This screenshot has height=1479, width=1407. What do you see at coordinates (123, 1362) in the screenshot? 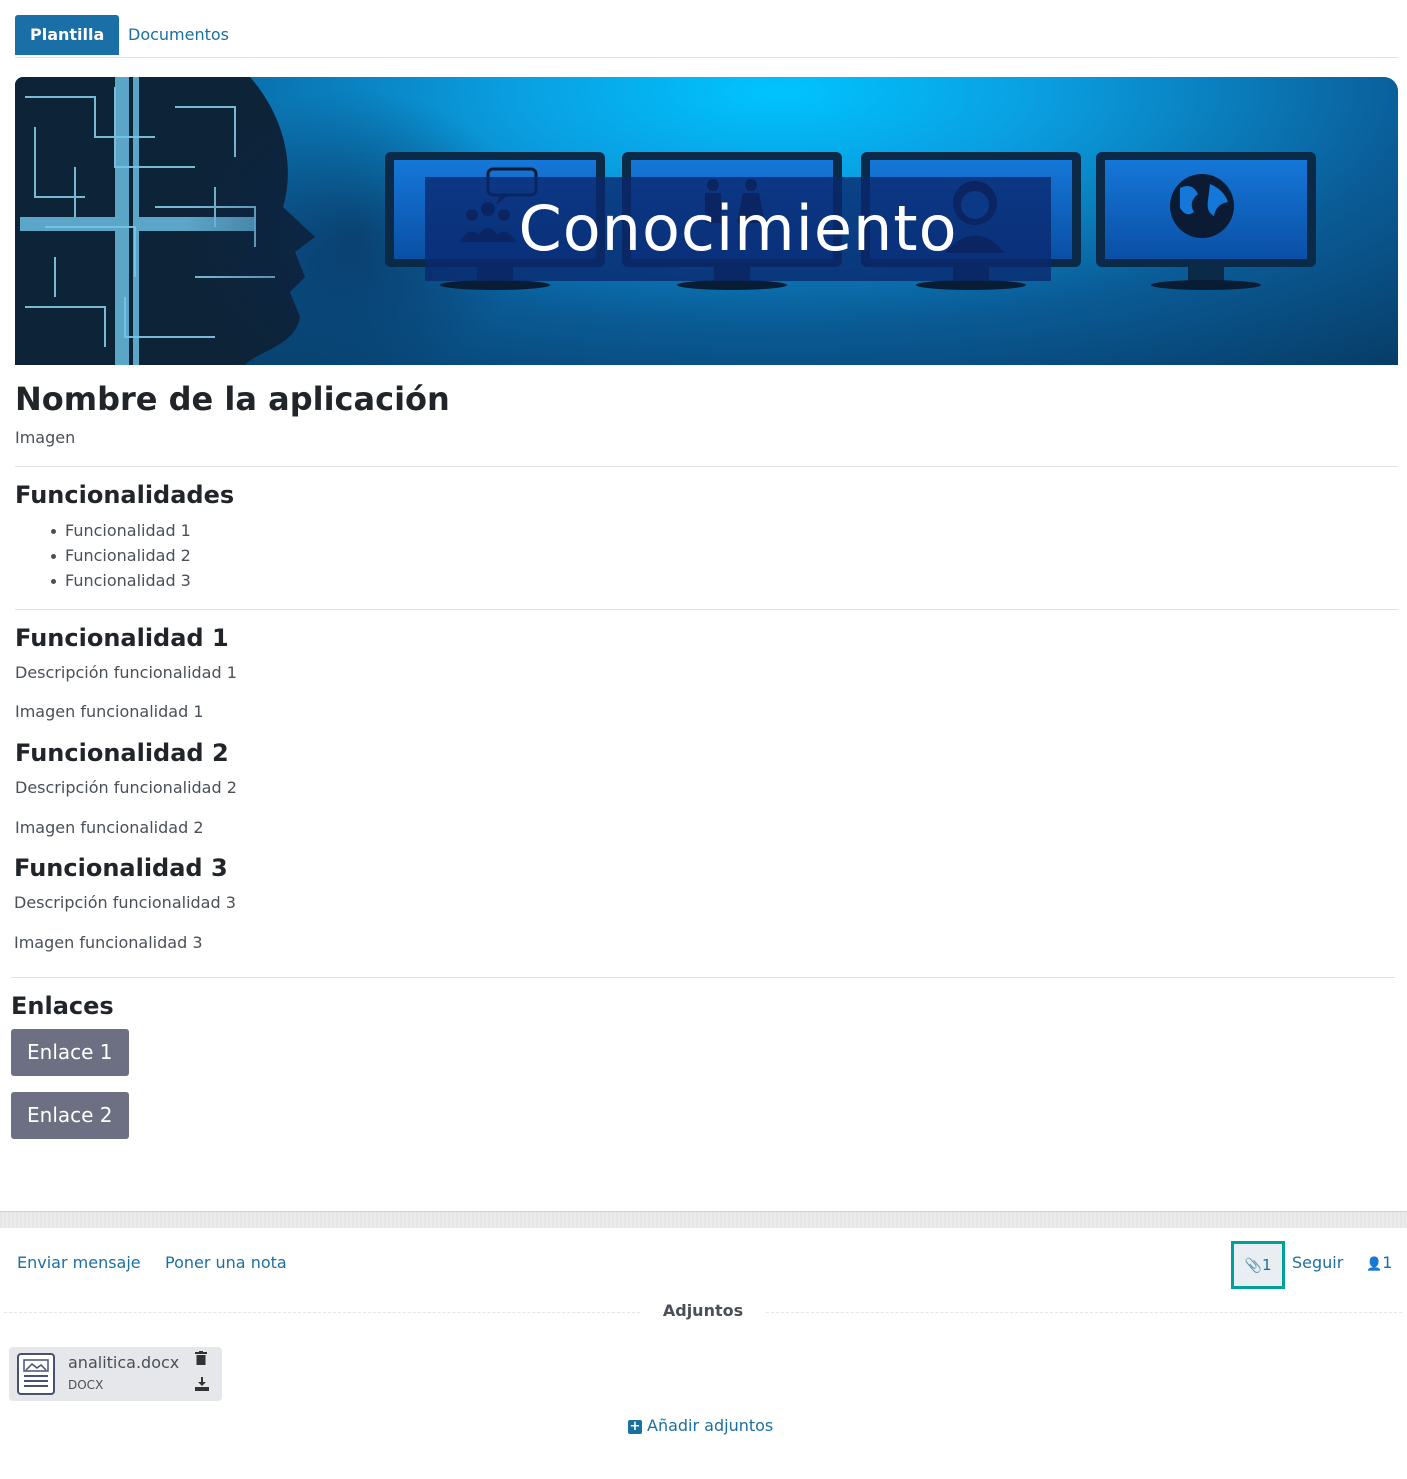
I see `attachment-filename: analitica.docx` at bounding box center [123, 1362].